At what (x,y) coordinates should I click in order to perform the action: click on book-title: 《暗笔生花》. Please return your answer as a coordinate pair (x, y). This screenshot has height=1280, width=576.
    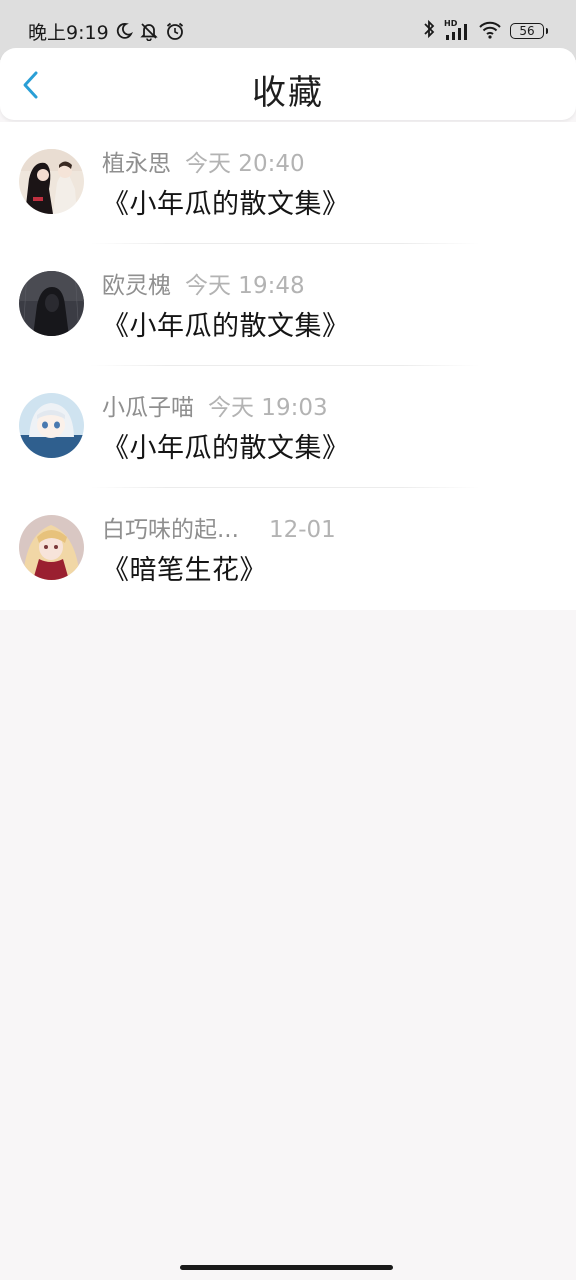
    Looking at the image, I should click on (184, 567).